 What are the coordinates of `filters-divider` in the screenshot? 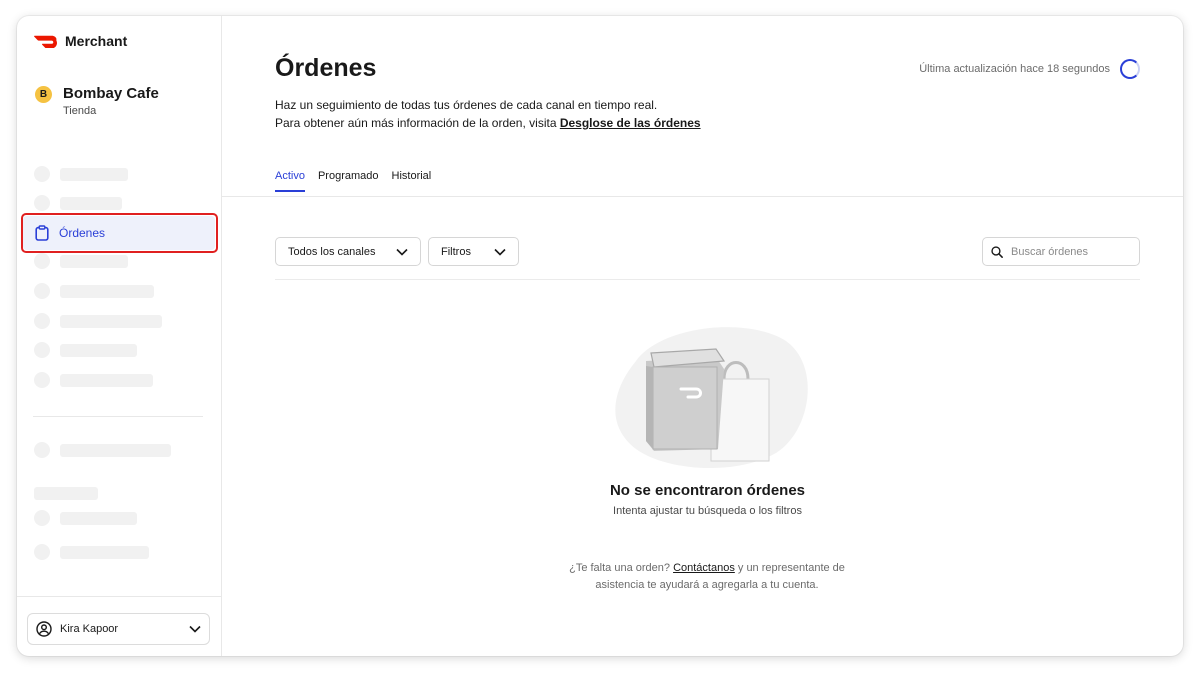 It's located at (707, 279).